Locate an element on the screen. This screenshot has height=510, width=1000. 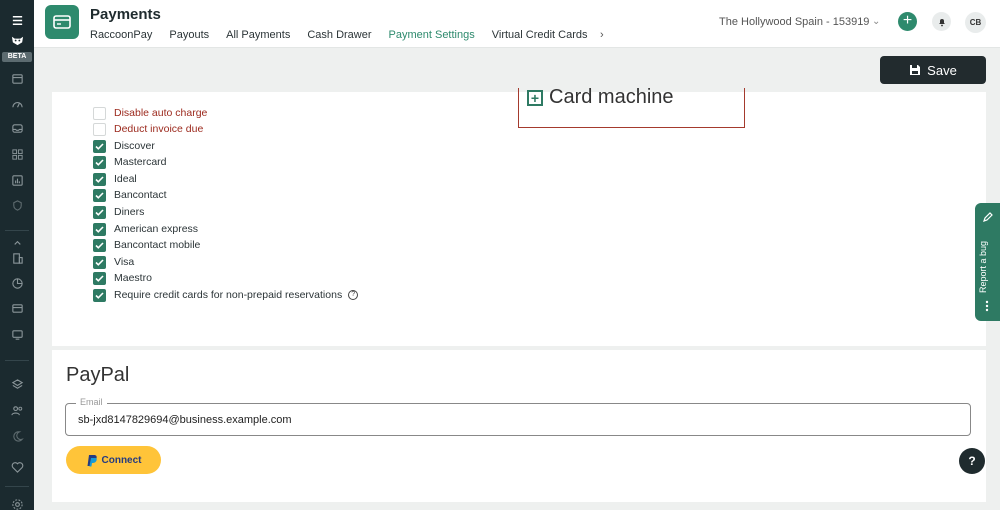
connect-label: Connect is located at coordinates (121, 460).